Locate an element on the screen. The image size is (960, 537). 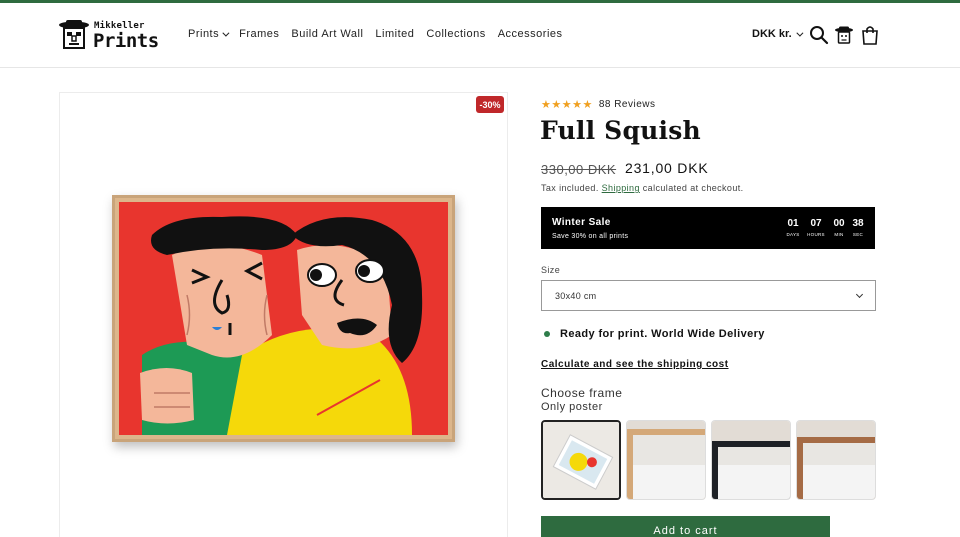
walnut-frame-thumbnail-icon is located at coordinates (836, 460).